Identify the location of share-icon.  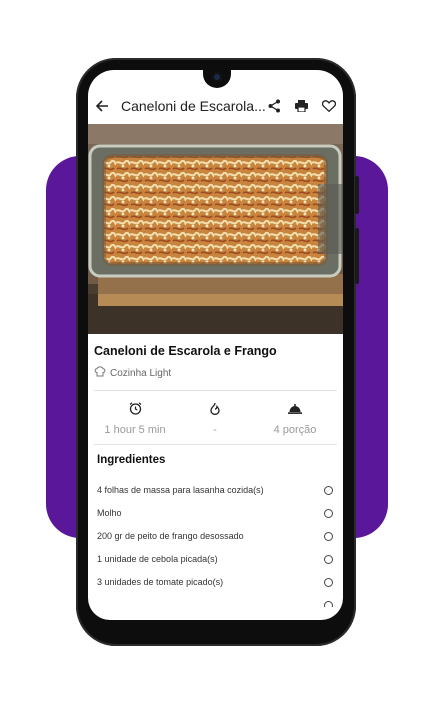
(274, 106).